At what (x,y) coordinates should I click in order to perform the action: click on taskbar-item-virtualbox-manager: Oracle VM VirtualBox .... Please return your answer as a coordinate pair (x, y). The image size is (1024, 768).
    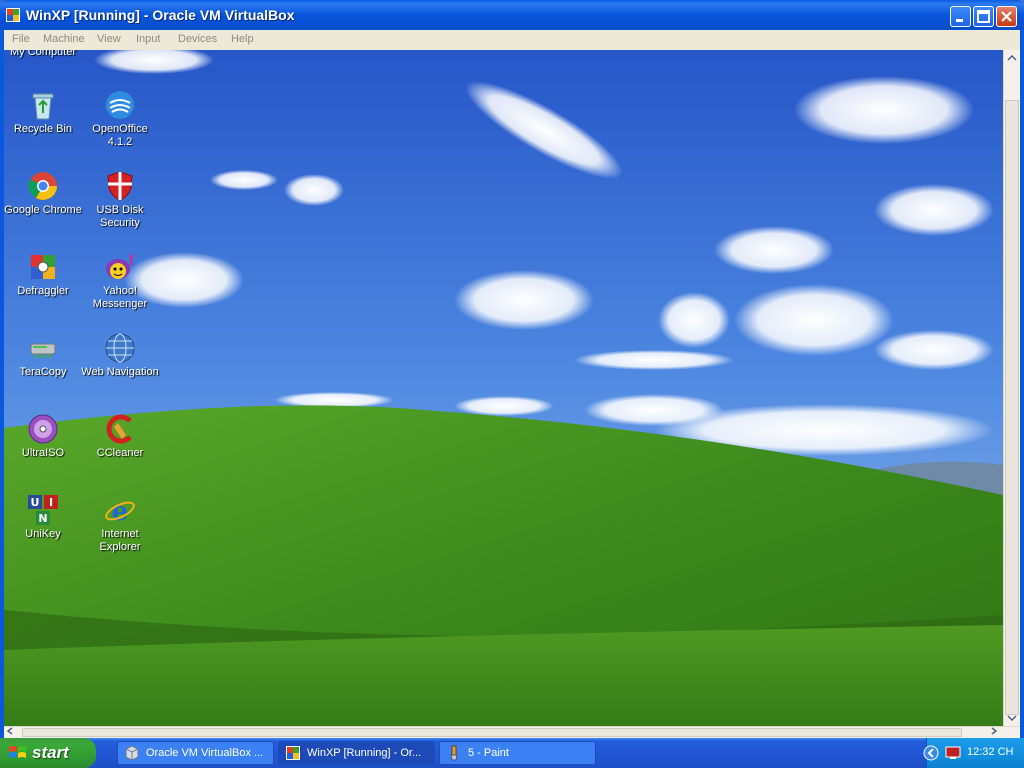
    Looking at the image, I should click on (195, 753).